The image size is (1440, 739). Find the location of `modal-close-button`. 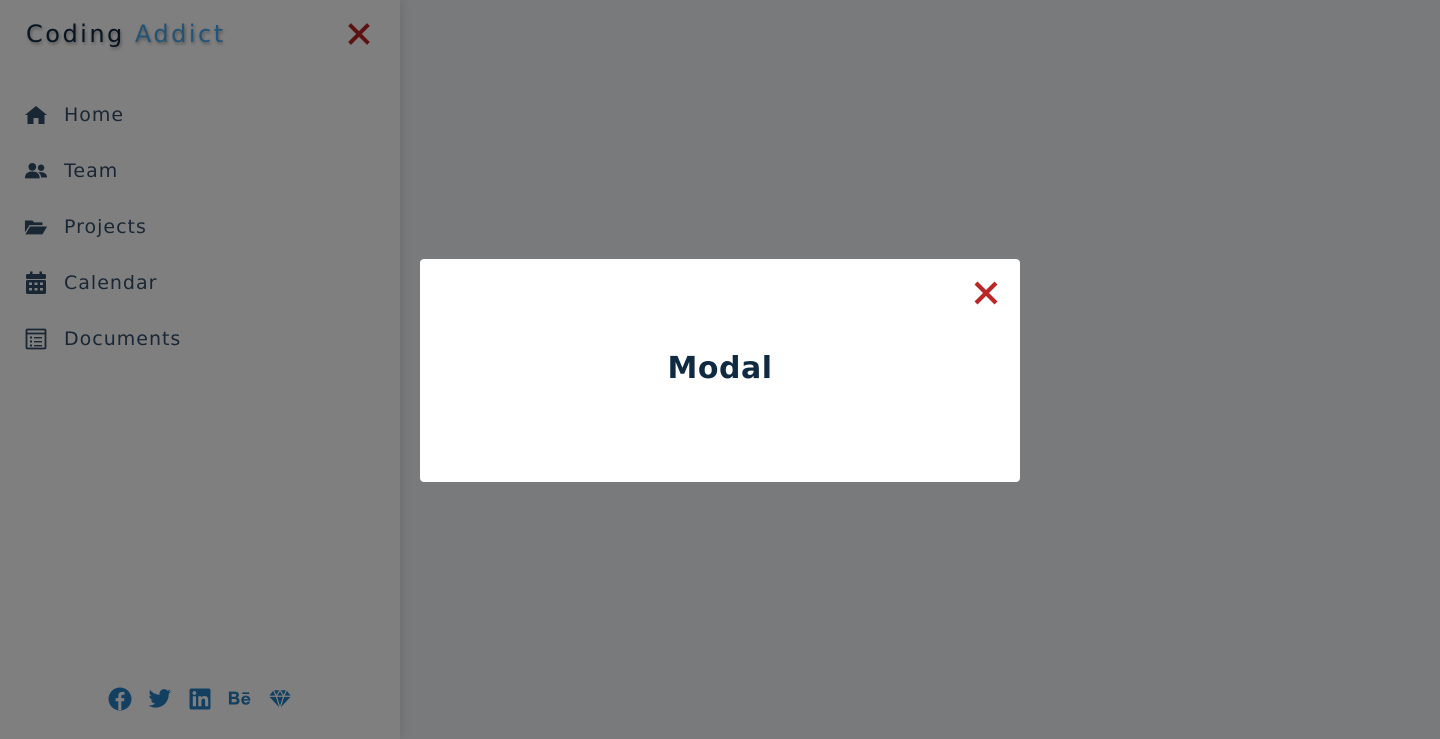

modal-close-button is located at coordinates (986, 293).